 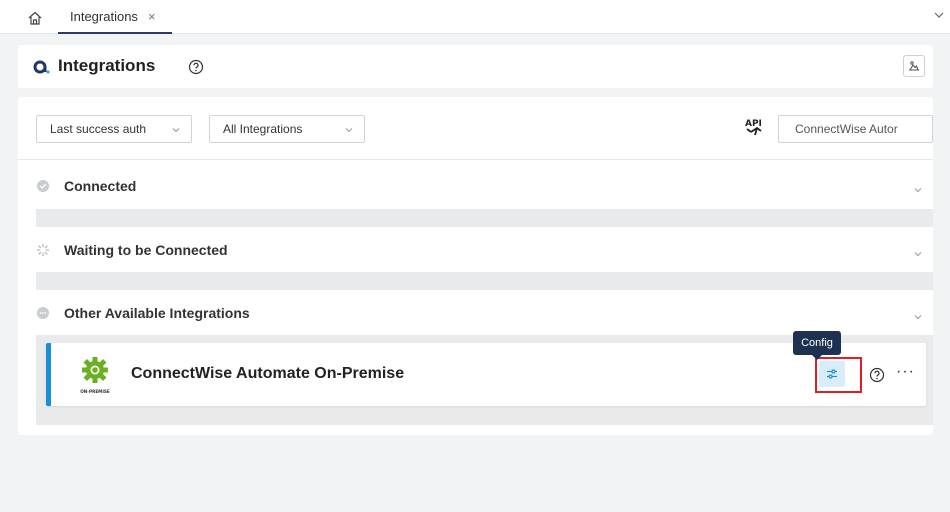 What do you see at coordinates (35, 18) in the screenshot?
I see `home-icon` at bounding box center [35, 18].